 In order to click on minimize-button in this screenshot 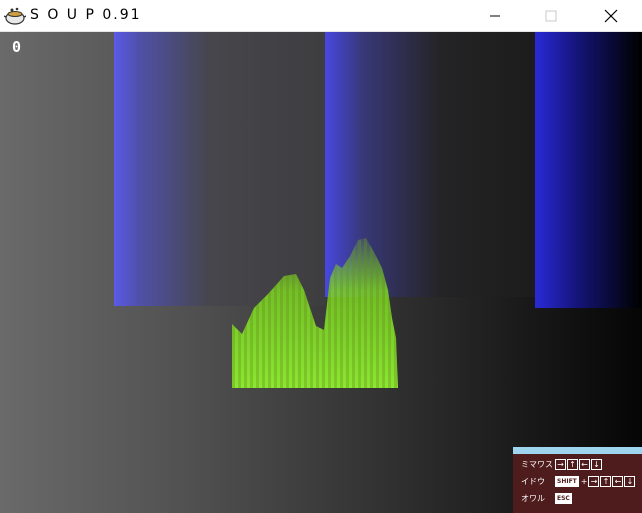, I will do `click(495, 16)`.